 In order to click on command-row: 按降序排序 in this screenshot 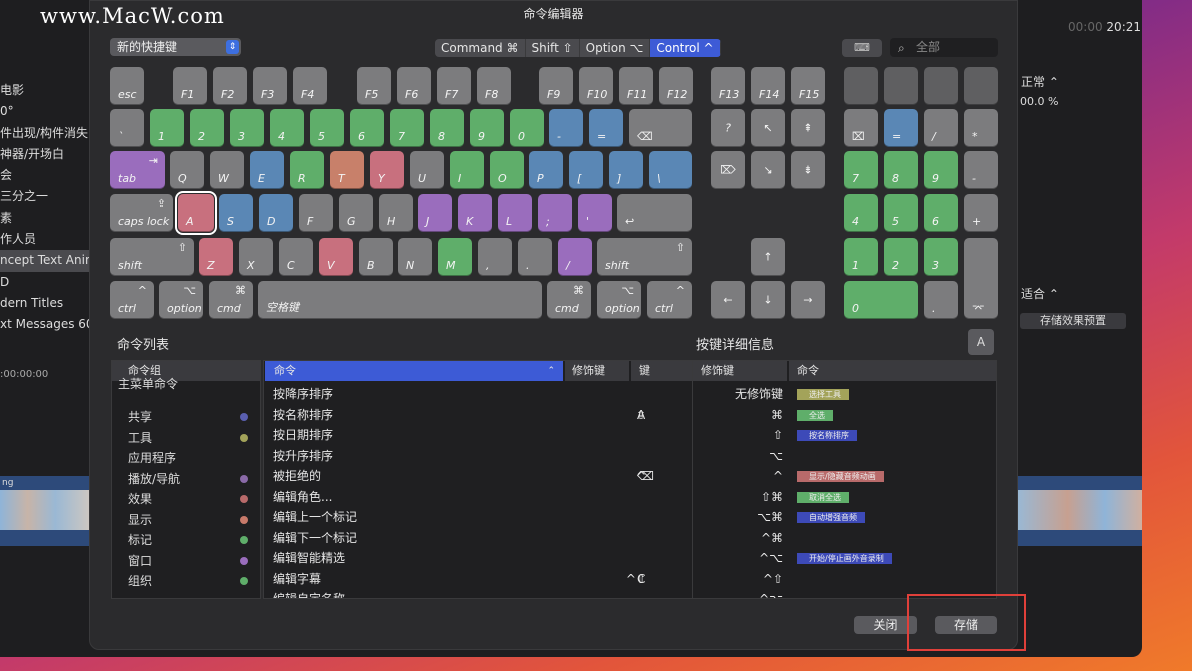, I will do `click(483, 394)`.